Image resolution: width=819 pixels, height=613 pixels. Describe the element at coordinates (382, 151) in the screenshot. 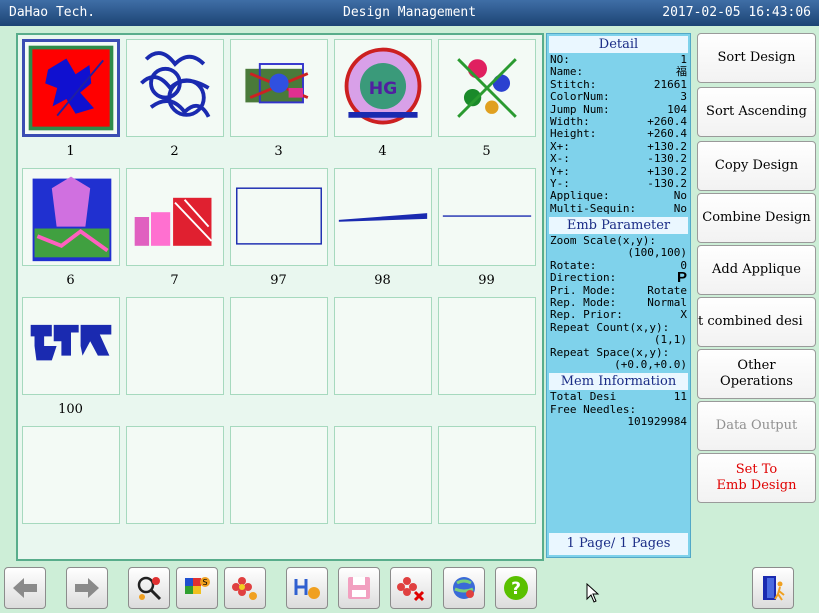

I see `design-label: 4` at that location.